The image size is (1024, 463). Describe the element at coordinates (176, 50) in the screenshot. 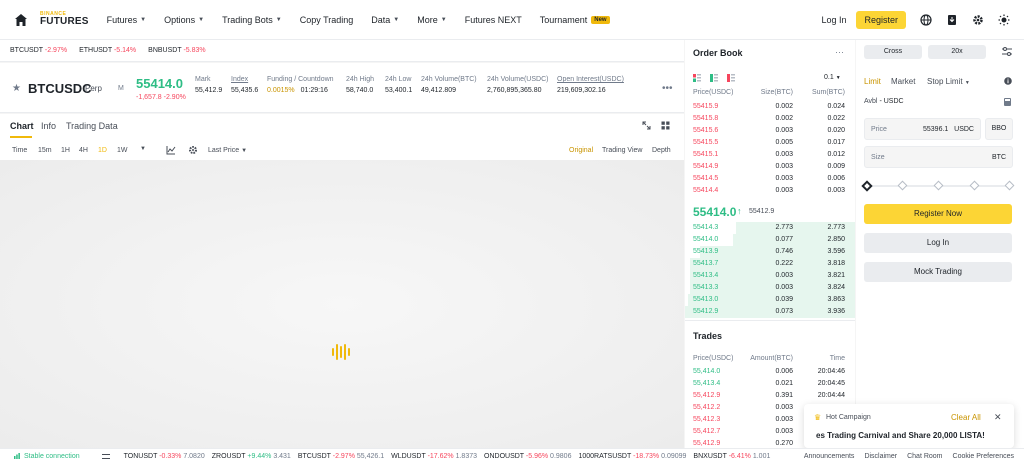

I see `favorite-ticker: BNBUSDT -5.83%` at that location.